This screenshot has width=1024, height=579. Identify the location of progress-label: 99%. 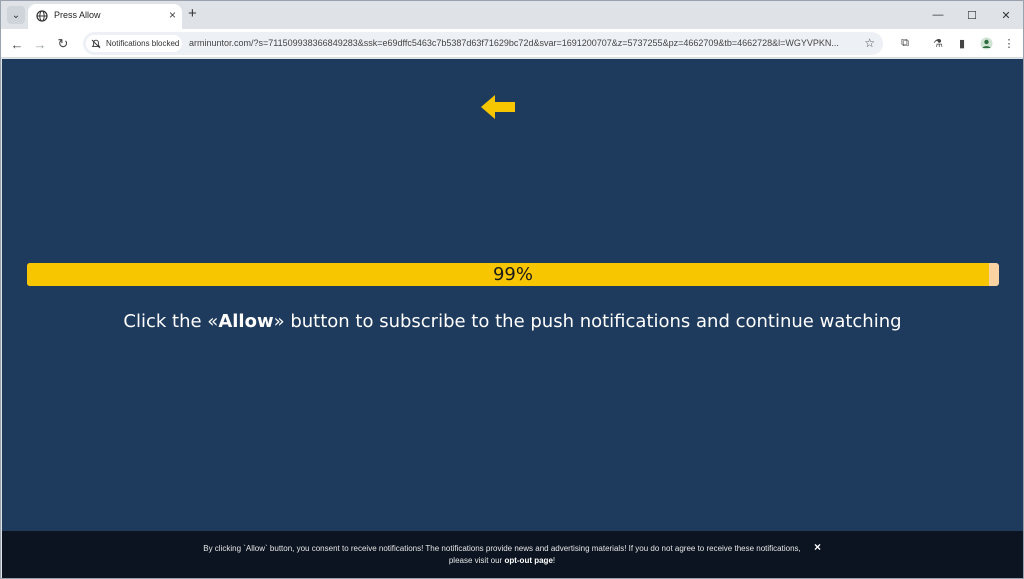
(512, 274).